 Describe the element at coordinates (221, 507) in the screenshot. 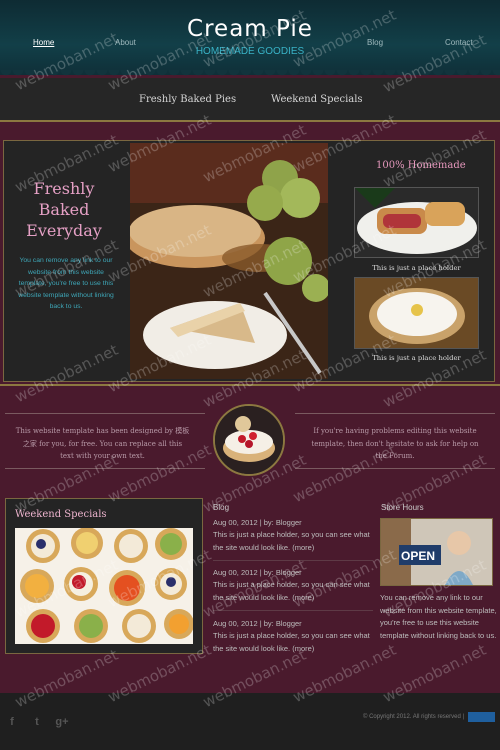

I see `blog-title: Blog` at that location.